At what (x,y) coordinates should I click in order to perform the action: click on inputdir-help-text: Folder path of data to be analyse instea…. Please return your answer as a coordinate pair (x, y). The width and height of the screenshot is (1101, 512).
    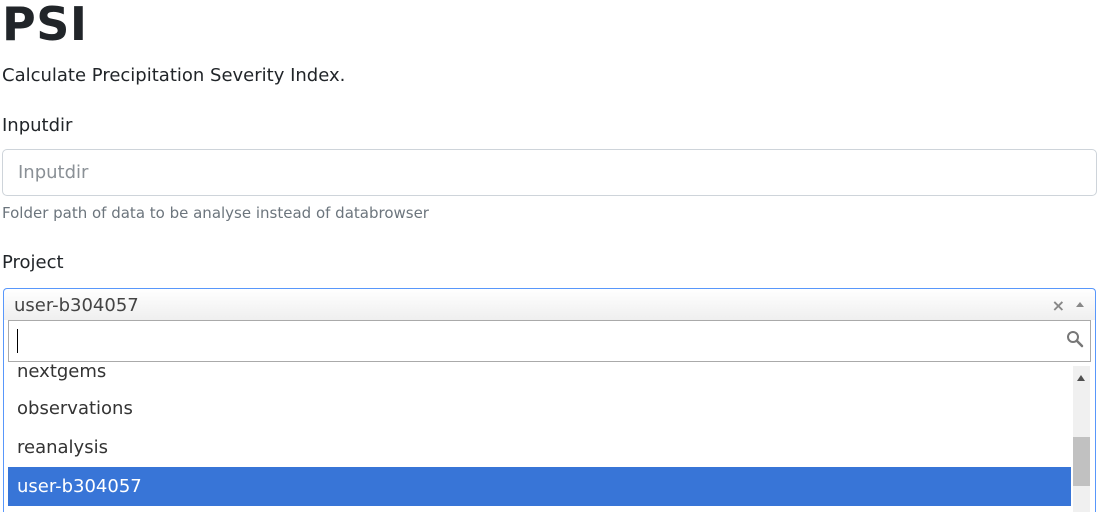
    Looking at the image, I should click on (215, 213).